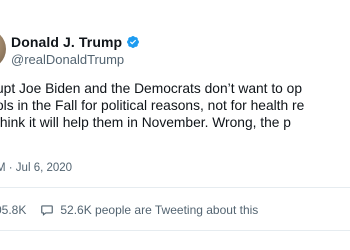 This screenshot has width=350, height=250. Describe the element at coordinates (133, 42) in the screenshot. I see `verified-badge-icon` at that location.